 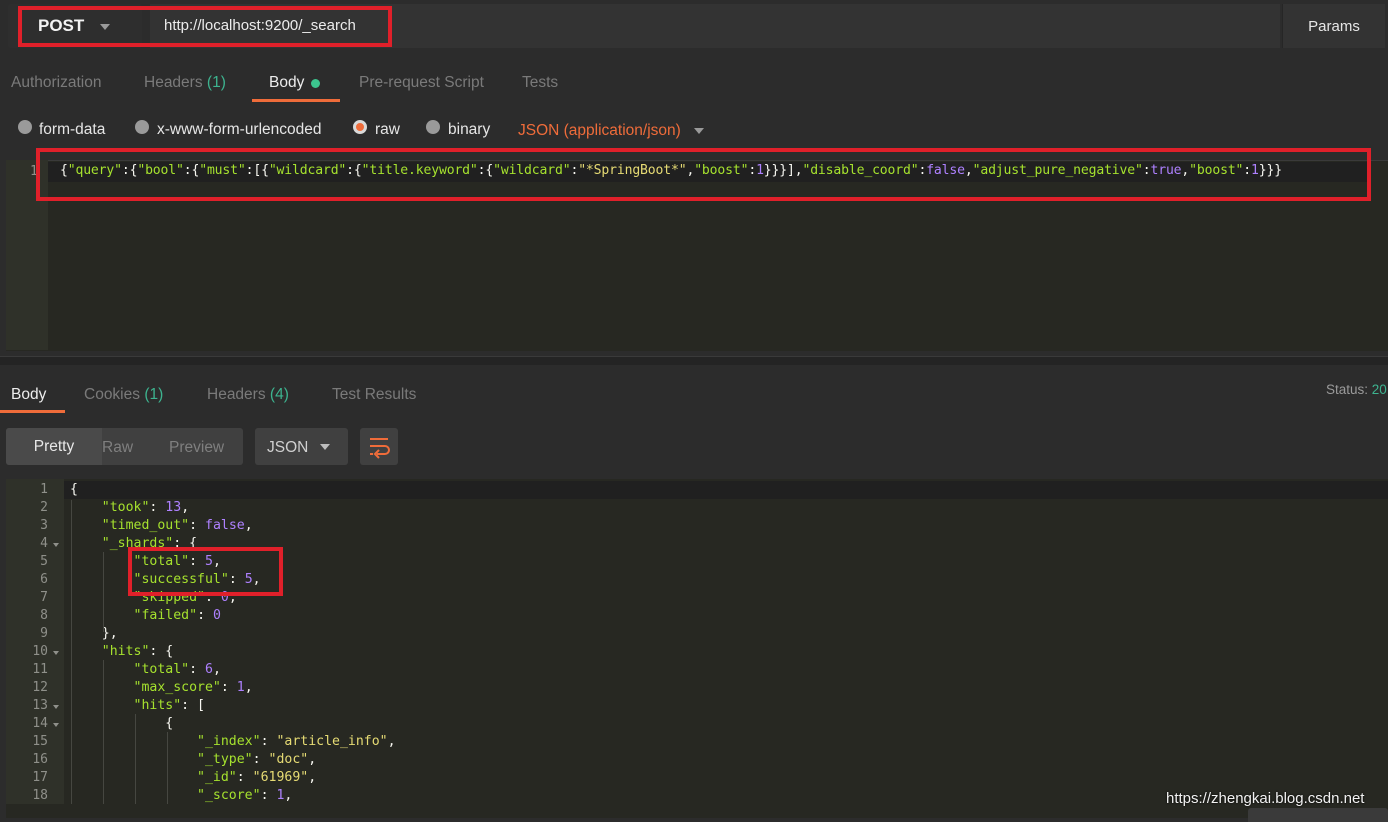 I want to click on status-indicator: Status: 20, so click(x=1356, y=389).